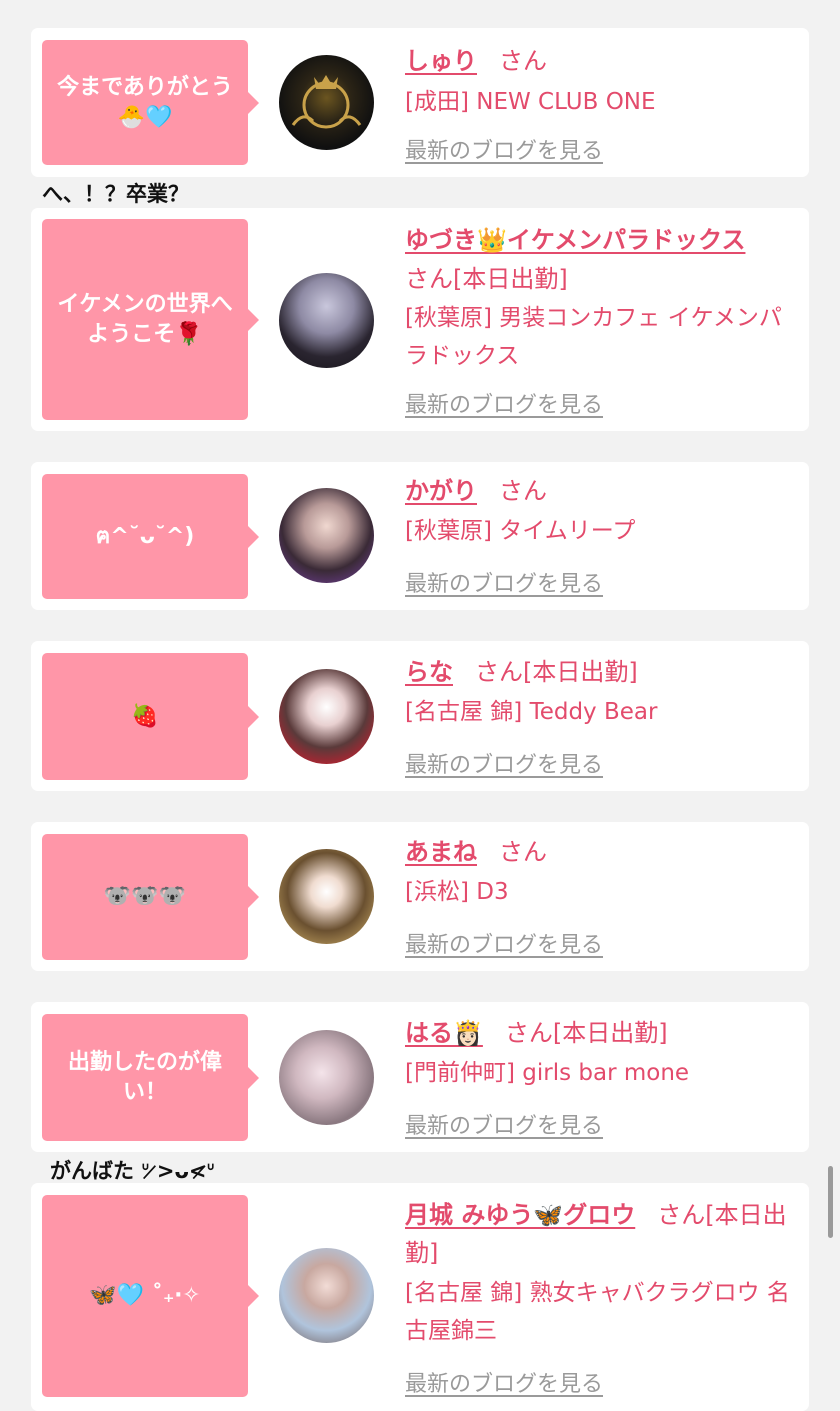 The width and height of the screenshot is (840, 1411). I want to click on blog-card: ฅ^˘ᴗ˘^) かがり さん [秋葉原] タイムリープ 最新のブログを見る, so click(420, 536).